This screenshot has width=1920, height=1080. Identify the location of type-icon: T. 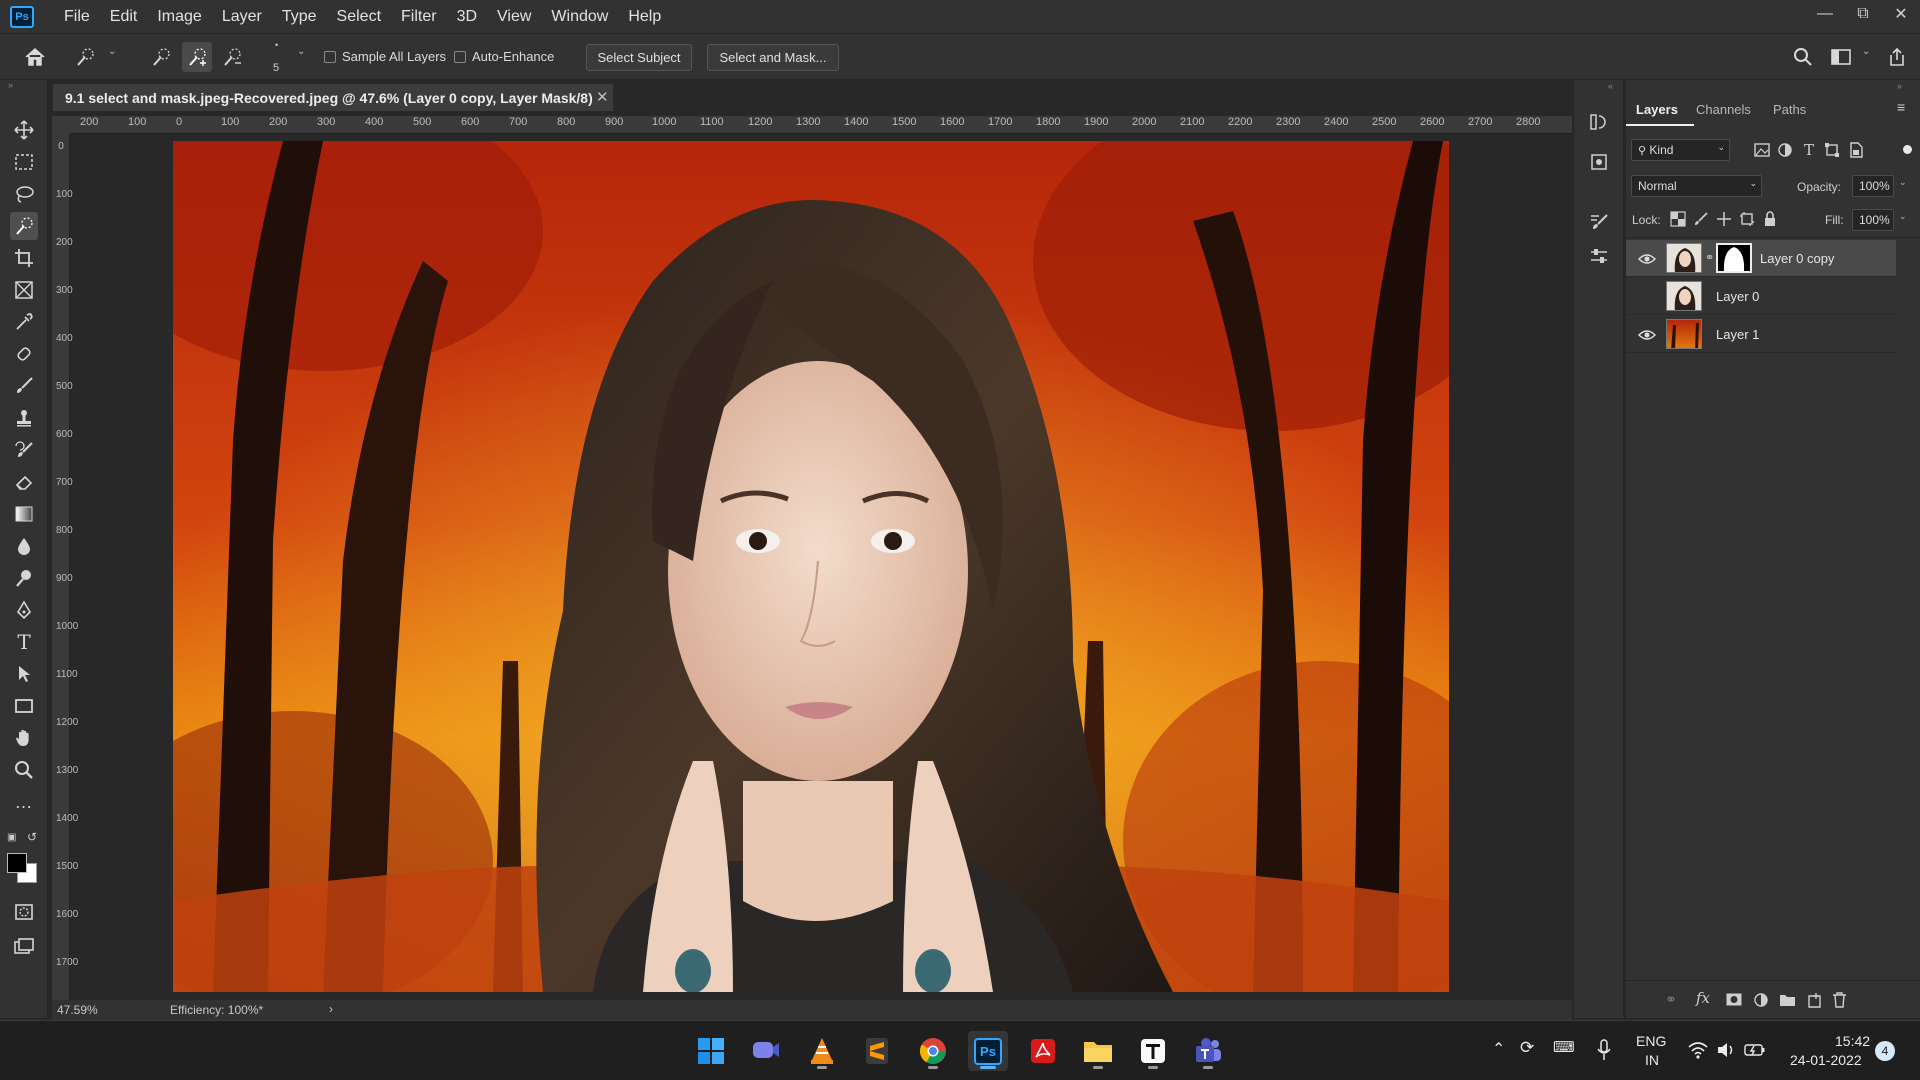
(24, 642).